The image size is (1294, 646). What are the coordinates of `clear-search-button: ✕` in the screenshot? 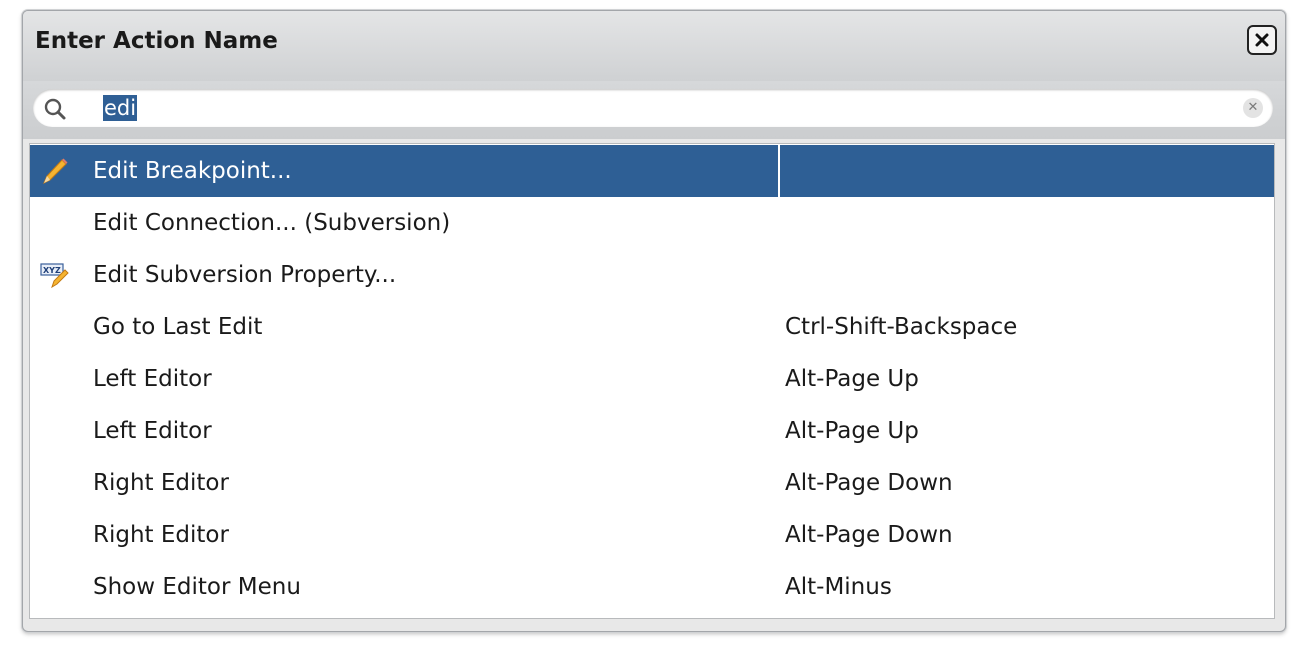 It's located at (1253, 108).